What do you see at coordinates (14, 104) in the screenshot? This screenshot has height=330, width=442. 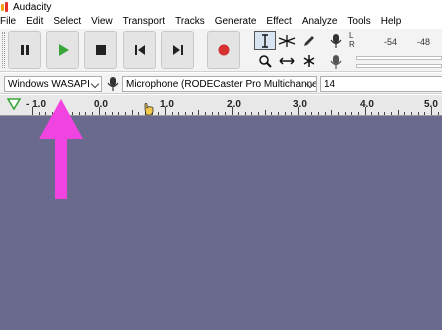 I see `play-head-triangle-icon` at bounding box center [14, 104].